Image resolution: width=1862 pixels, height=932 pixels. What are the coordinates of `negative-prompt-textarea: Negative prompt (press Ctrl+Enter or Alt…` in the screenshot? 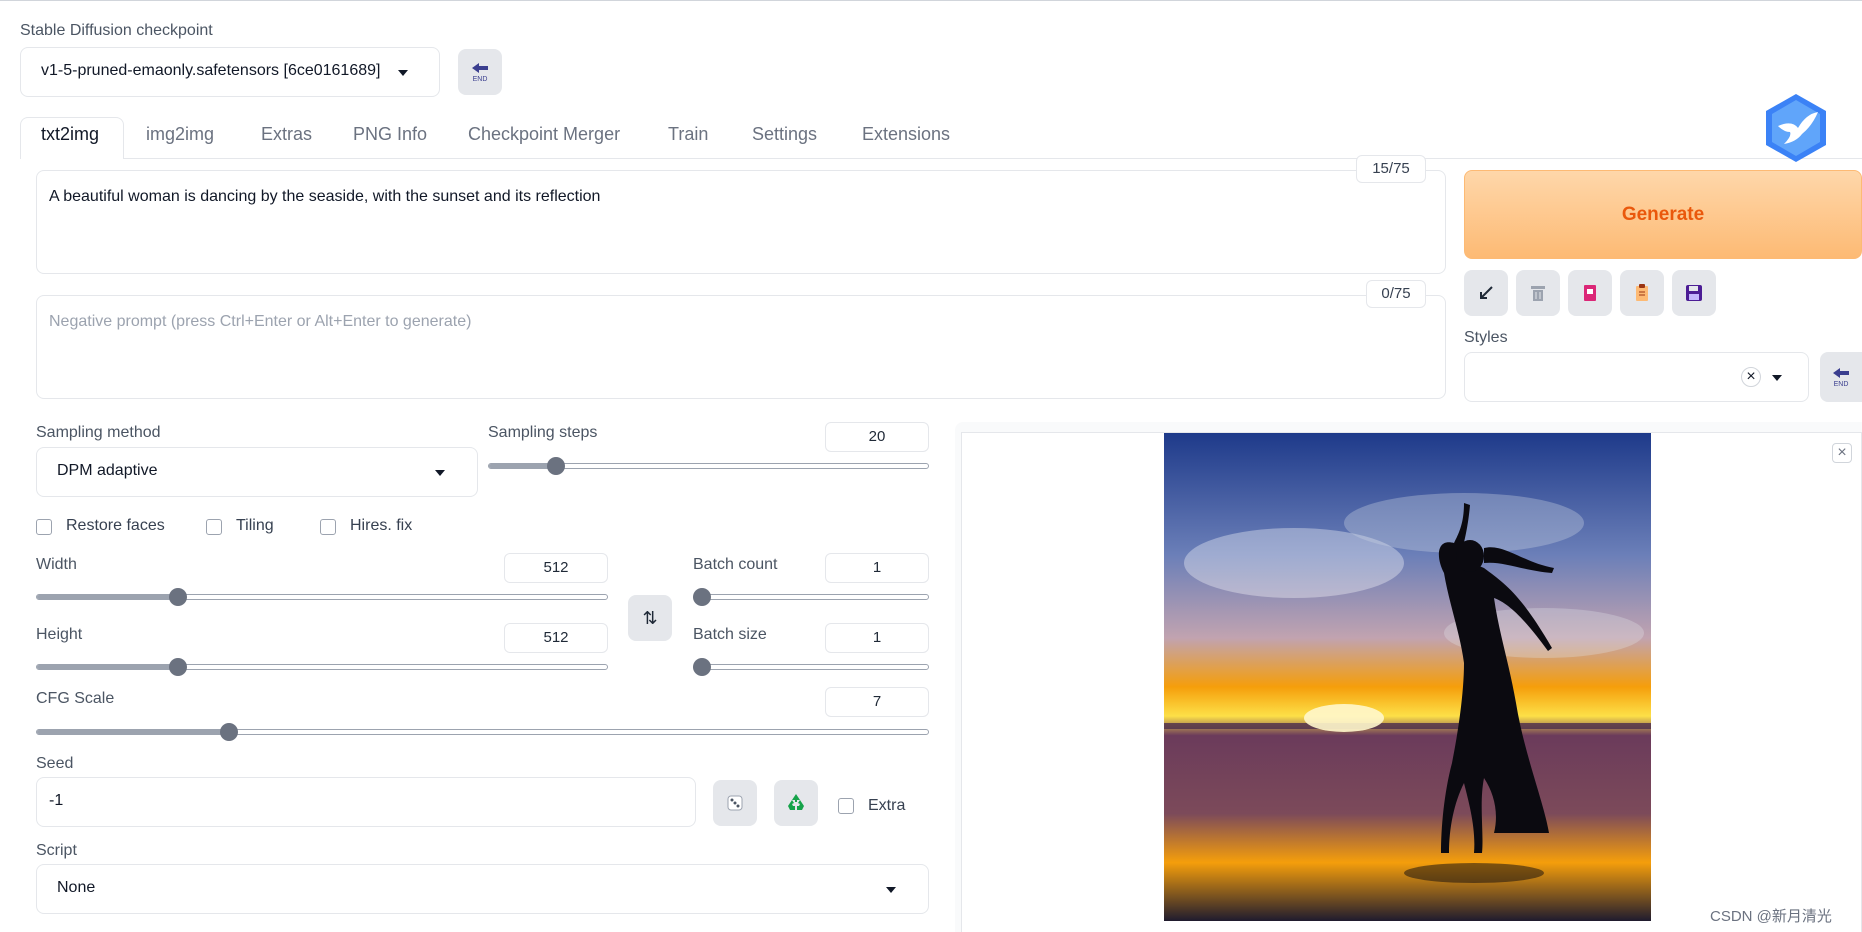 It's located at (741, 347).